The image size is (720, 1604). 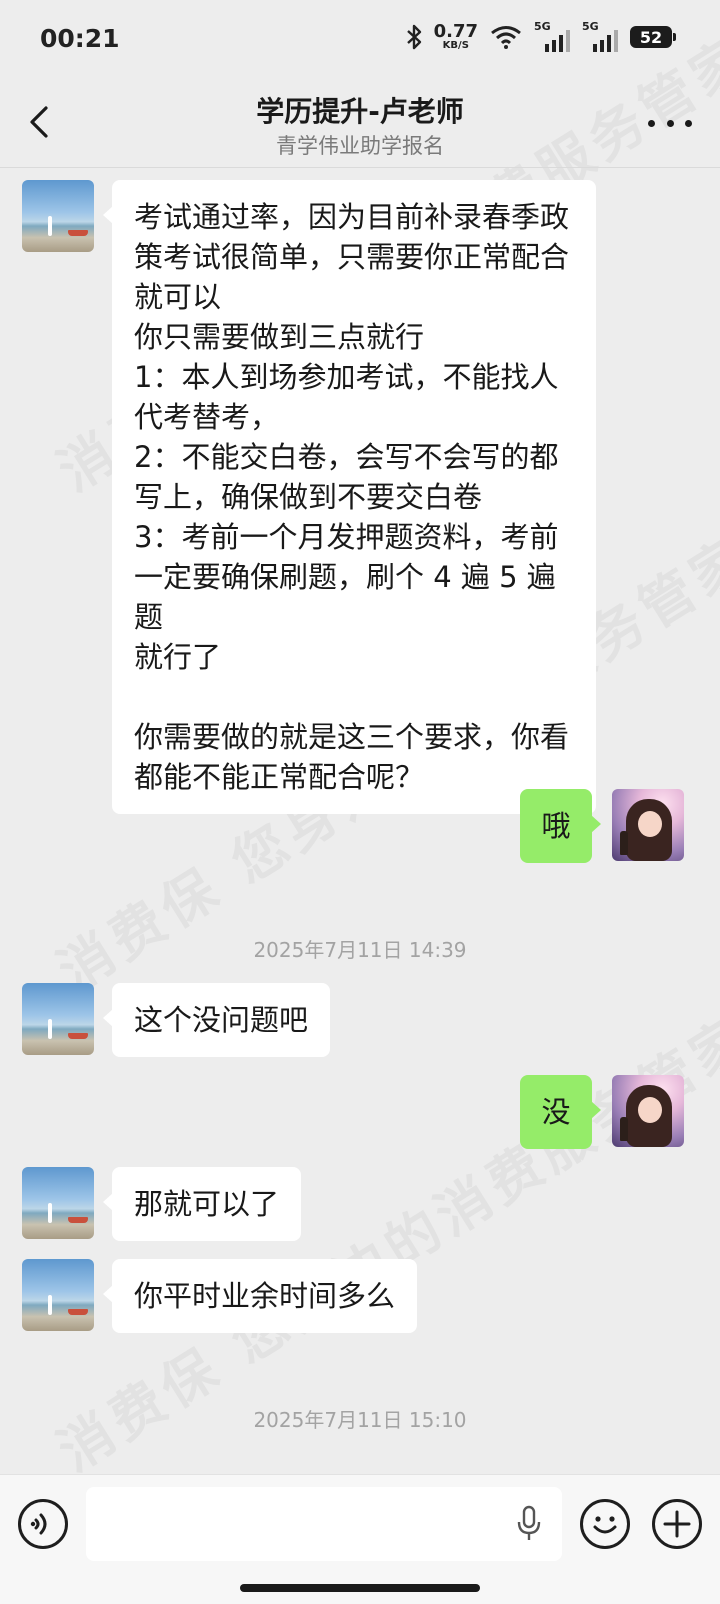 What do you see at coordinates (529, 1524) in the screenshot?
I see `mic-icon` at bounding box center [529, 1524].